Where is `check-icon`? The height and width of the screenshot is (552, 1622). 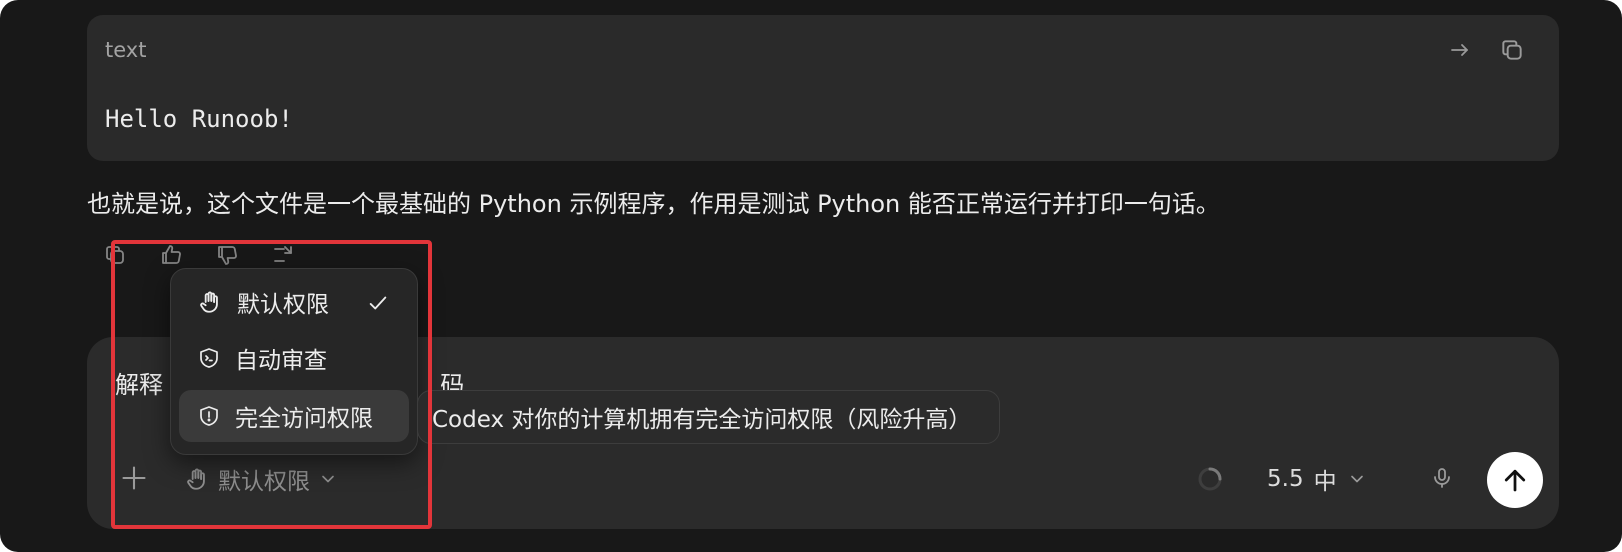
check-icon is located at coordinates (378, 303).